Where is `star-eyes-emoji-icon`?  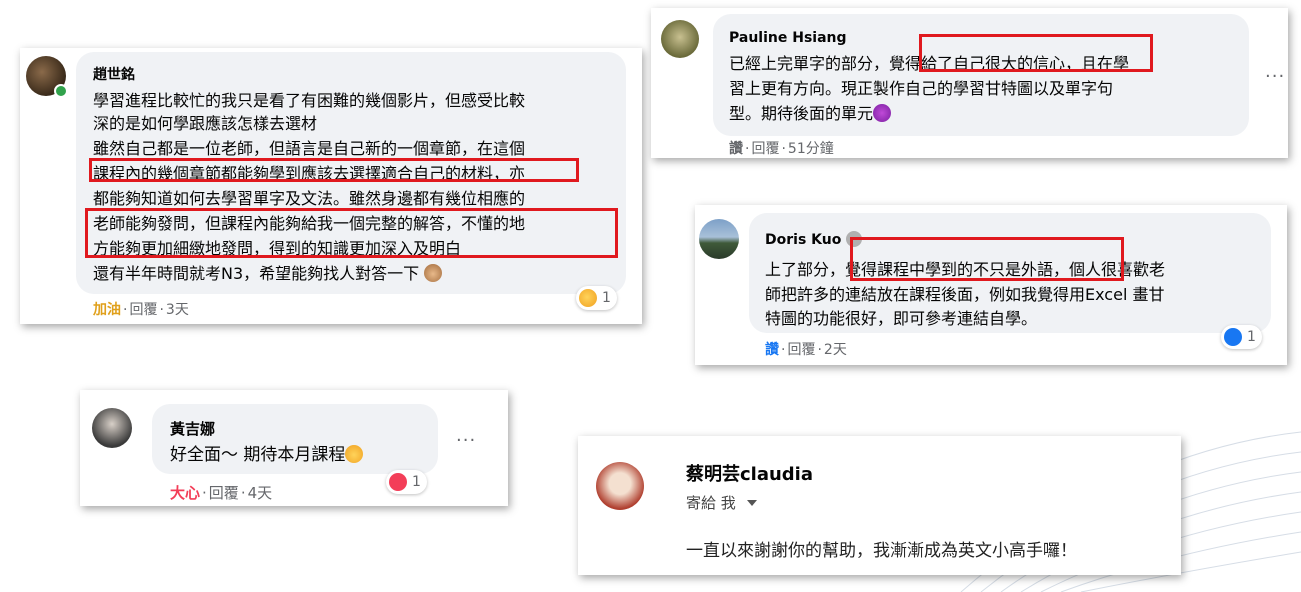
star-eyes-emoji-icon is located at coordinates (882, 113).